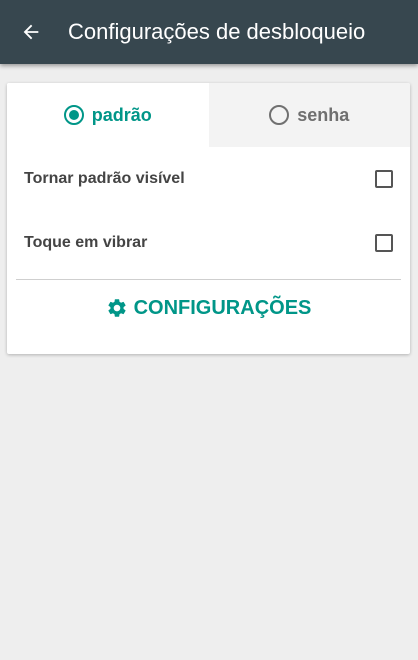 Image resolution: width=418 pixels, height=660 pixels. I want to click on page-title: Configurações de desbloqueio, so click(217, 31).